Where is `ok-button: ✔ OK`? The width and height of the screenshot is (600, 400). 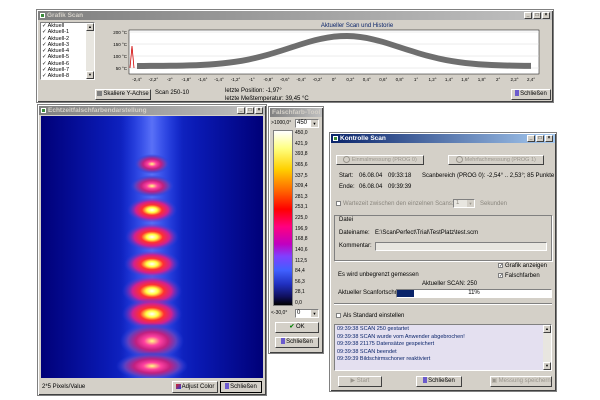 ok-button: ✔ OK is located at coordinates (297, 327).